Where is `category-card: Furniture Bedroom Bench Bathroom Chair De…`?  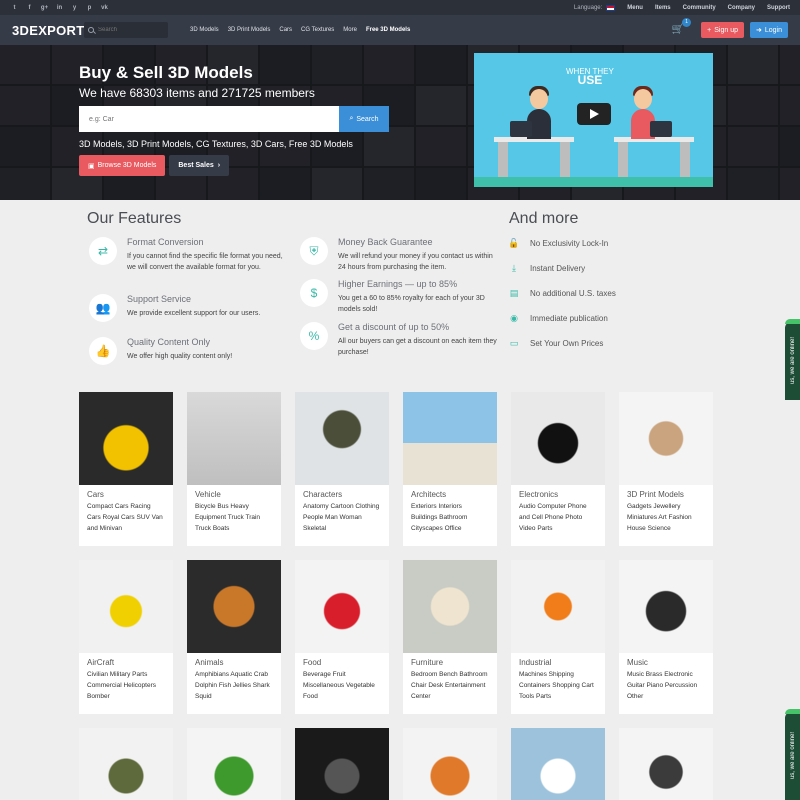 category-card: Furniture Bedroom Bench Bathroom Chair De… is located at coordinates (450, 637).